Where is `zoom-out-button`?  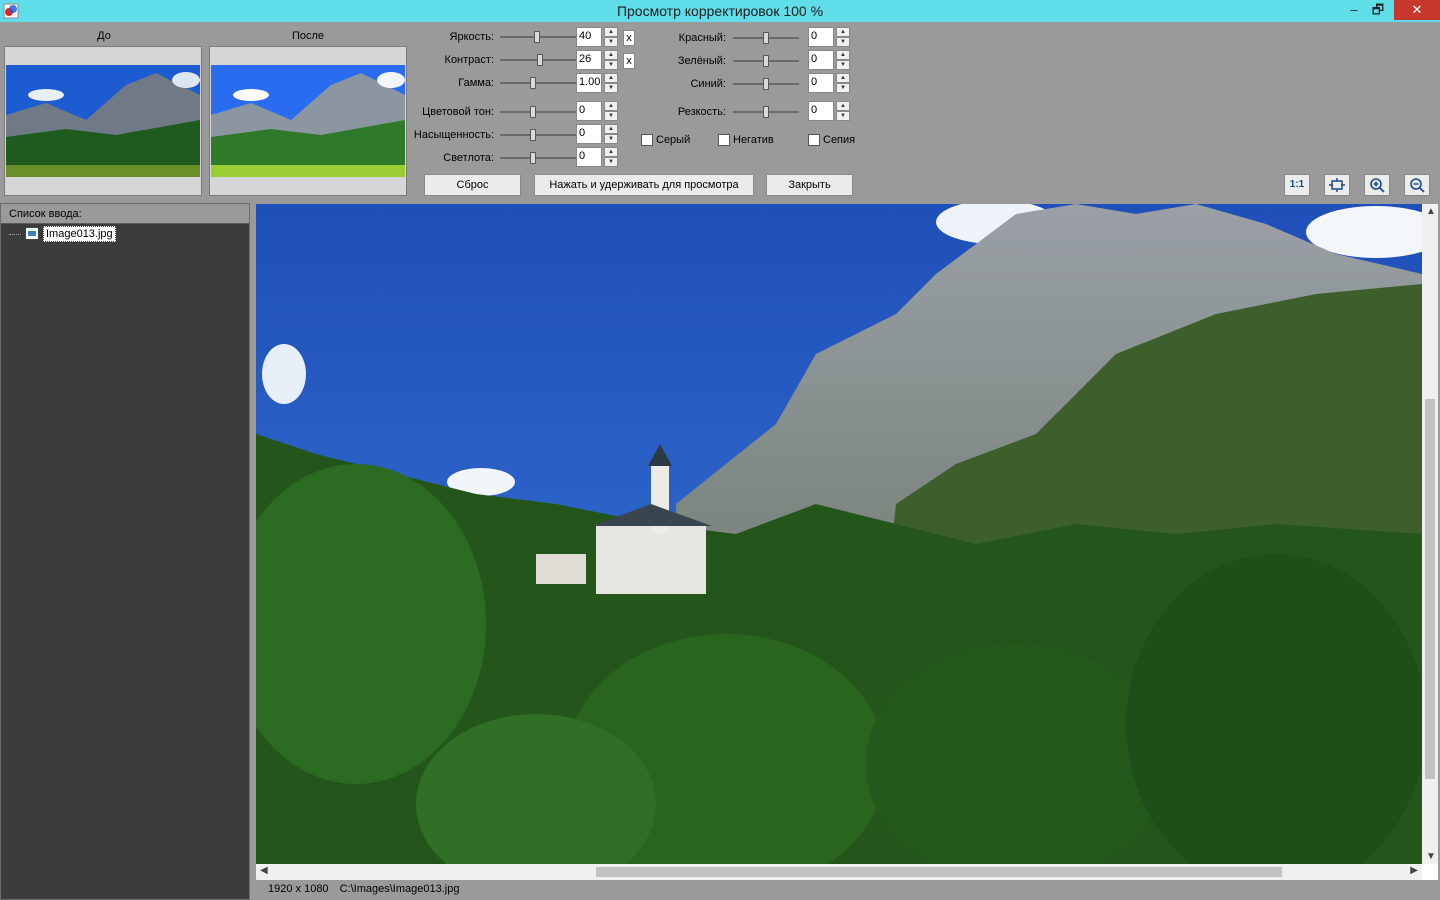 zoom-out-button is located at coordinates (1417, 185).